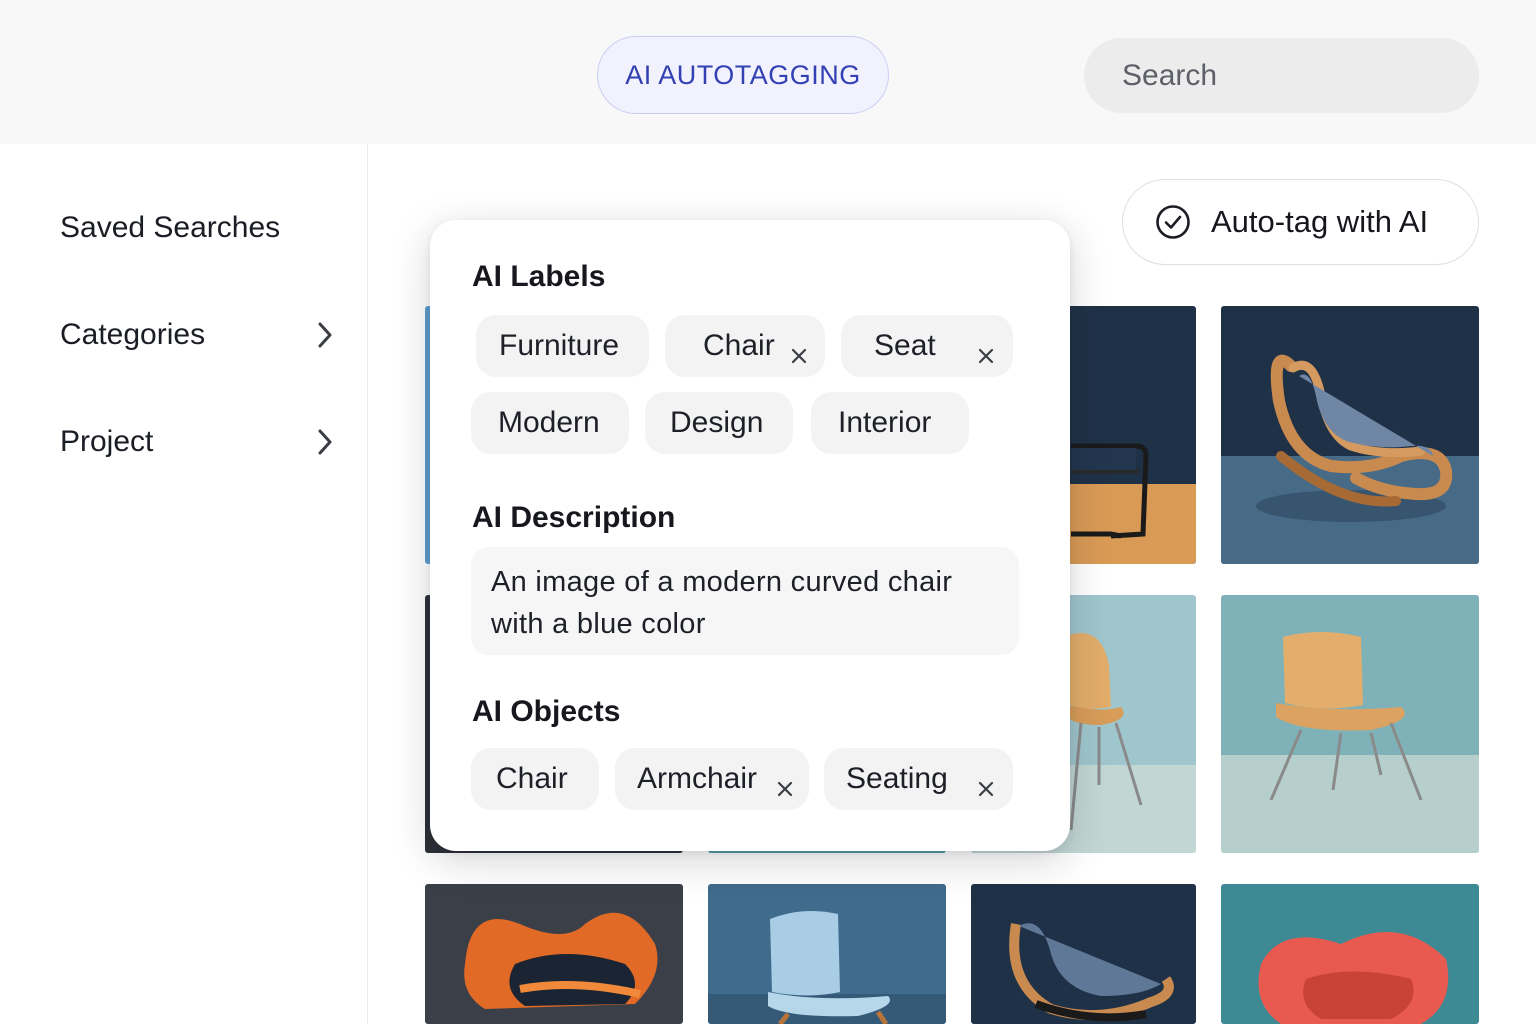  What do you see at coordinates (546, 711) in the screenshot?
I see `ai-objects-heading: AI Objects` at bounding box center [546, 711].